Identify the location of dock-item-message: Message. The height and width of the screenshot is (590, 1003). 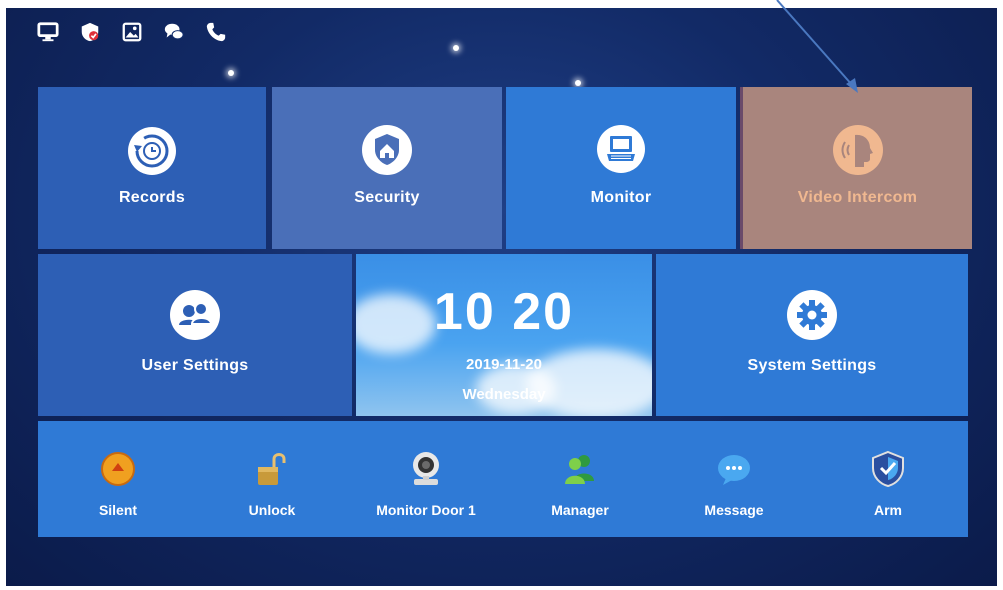
(734, 479).